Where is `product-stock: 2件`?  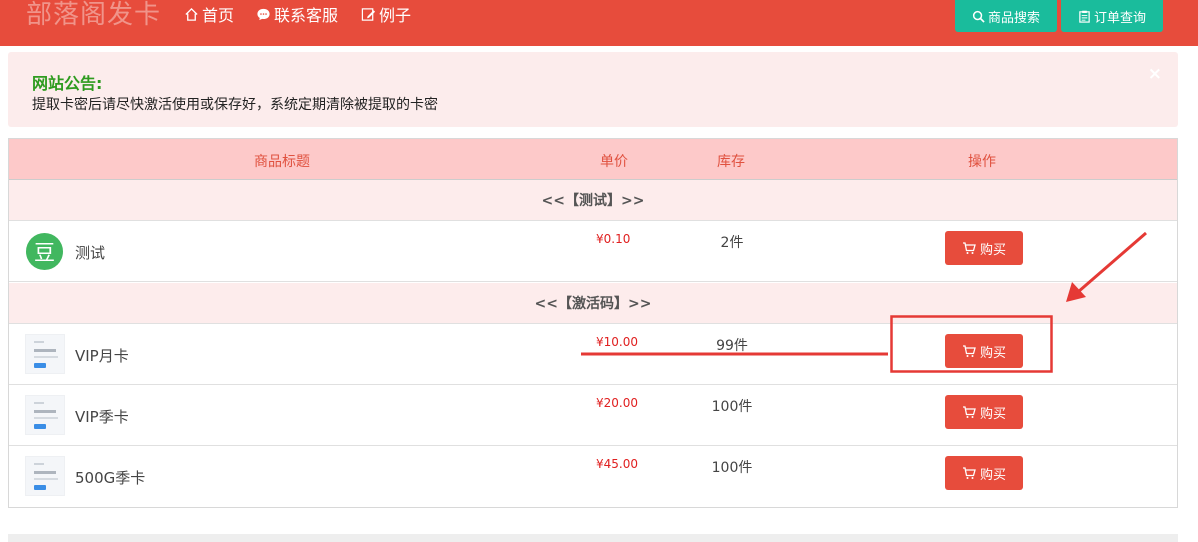 product-stock: 2件 is located at coordinates (732, 243).